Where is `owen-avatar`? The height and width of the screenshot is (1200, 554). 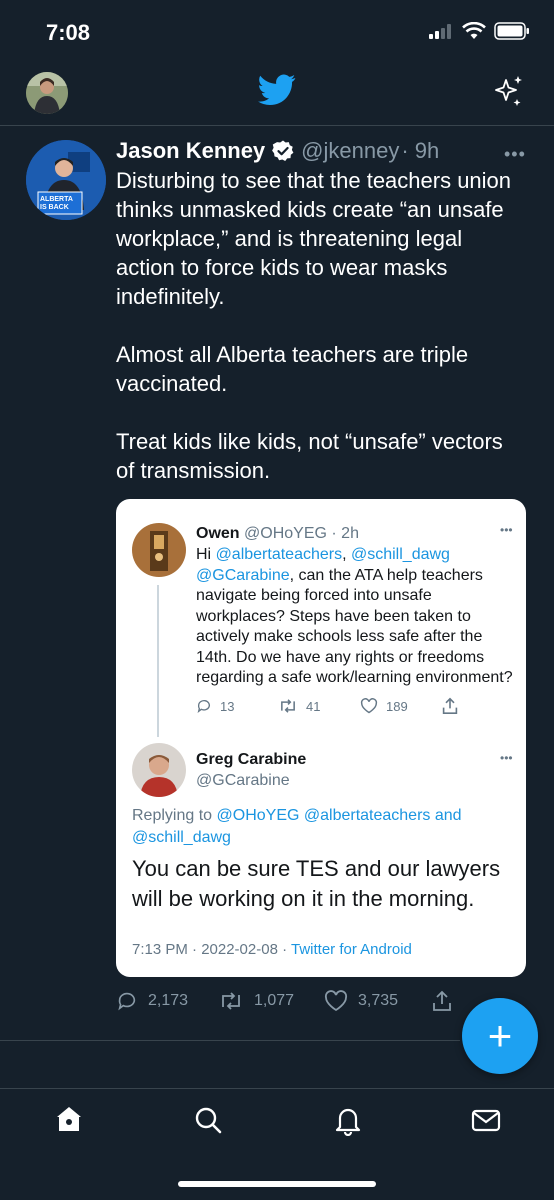
owen-avatar is located at coordinates (159, 550).